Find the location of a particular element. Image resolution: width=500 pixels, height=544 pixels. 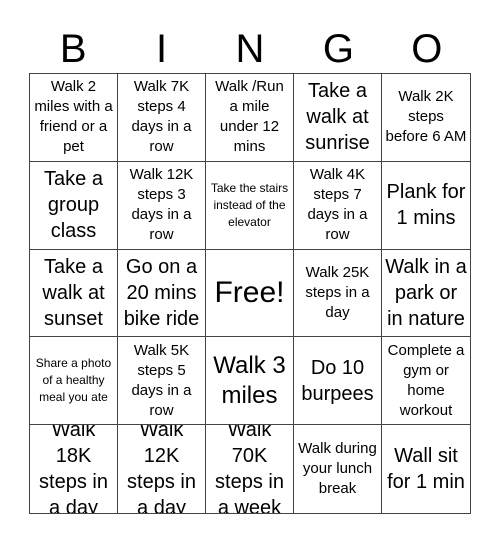

bingo-cell-text: Take a walk at sunrise is located at coordinates (337, 117).